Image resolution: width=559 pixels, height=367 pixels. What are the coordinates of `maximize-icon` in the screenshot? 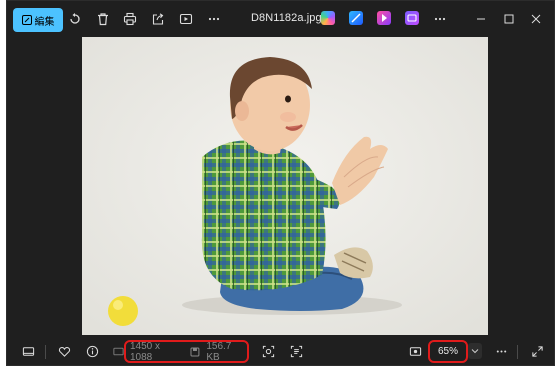 It's located at (509, 19).